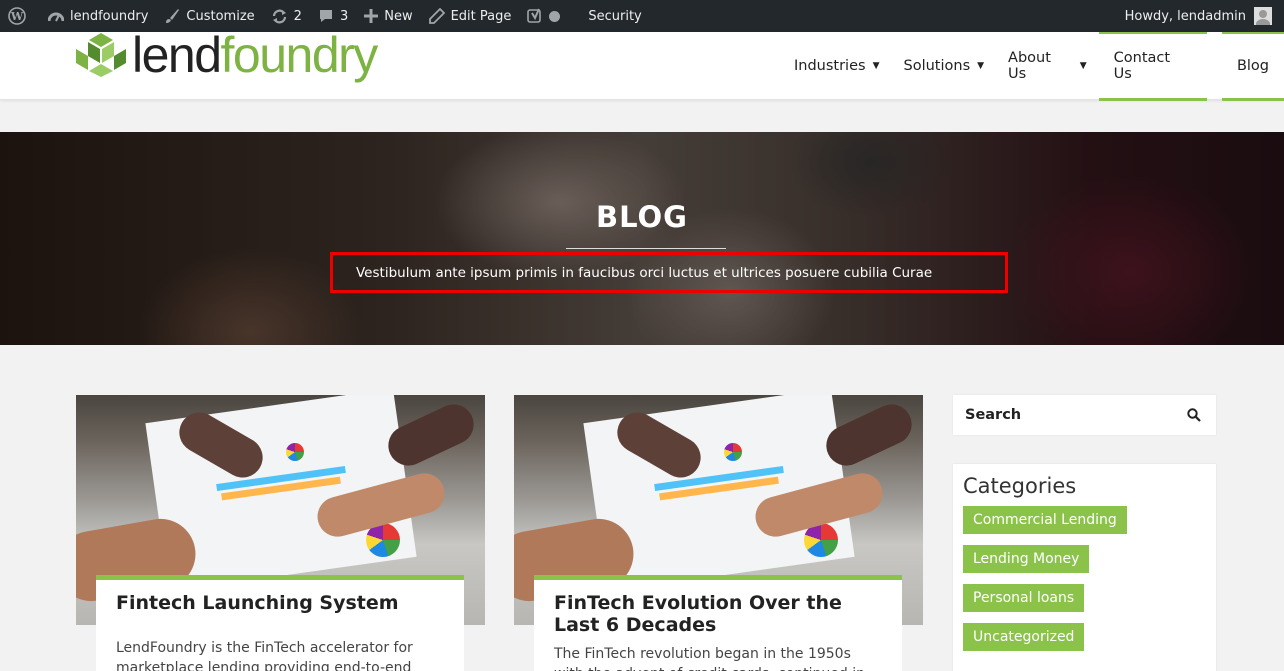 The width and height of the screenshot is (1284, 671). I want to click on account-menu: Howdy, lendadmin, so click(1198, 16).